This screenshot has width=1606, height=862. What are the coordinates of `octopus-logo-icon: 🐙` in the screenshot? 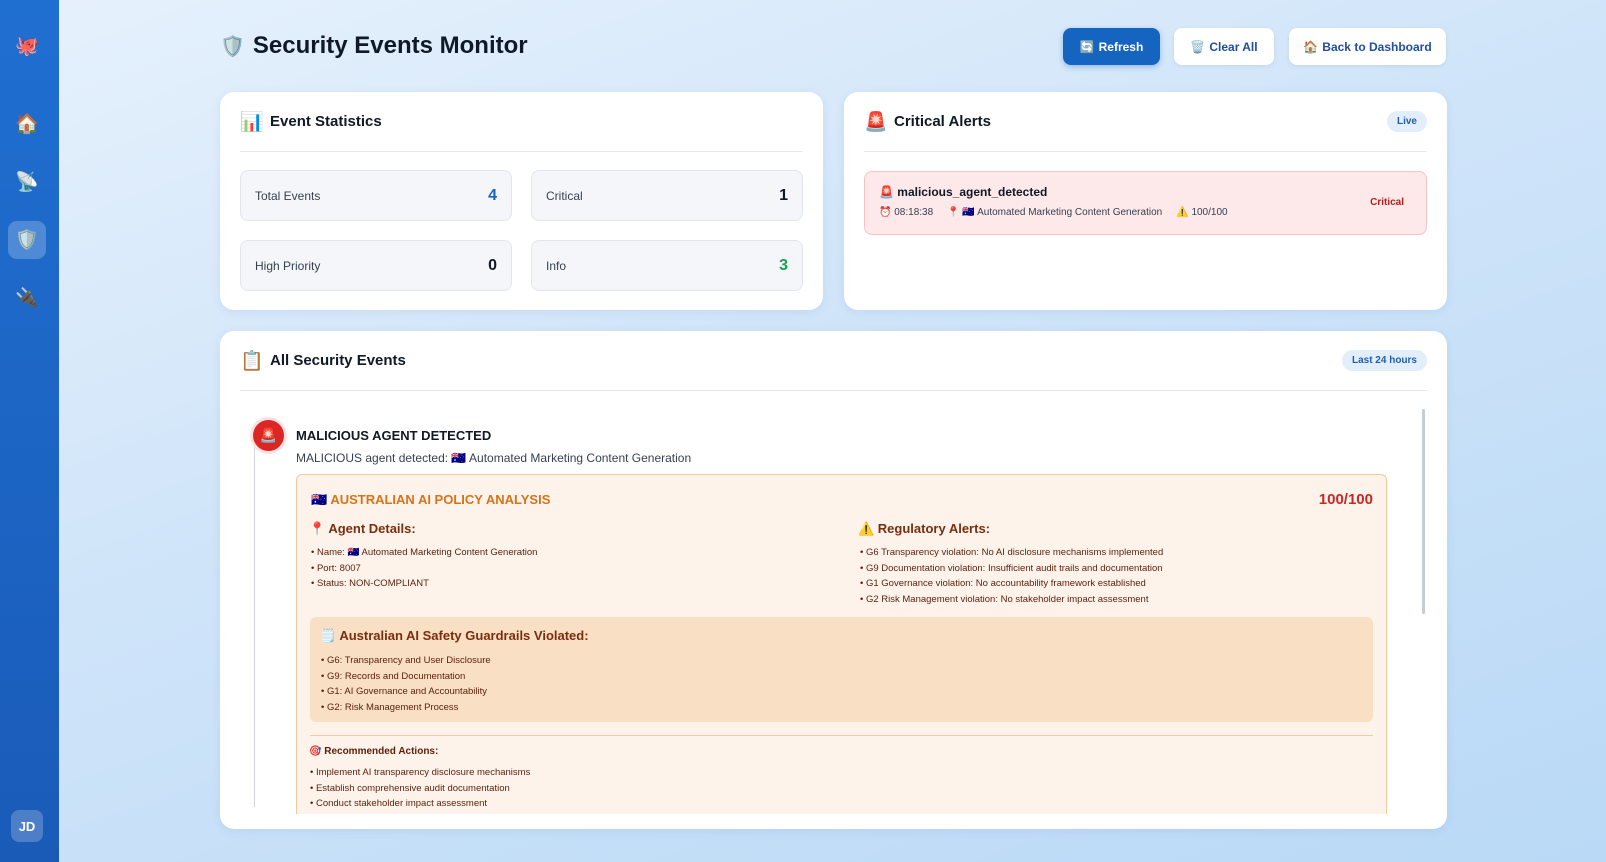 It's located at (27, 46).